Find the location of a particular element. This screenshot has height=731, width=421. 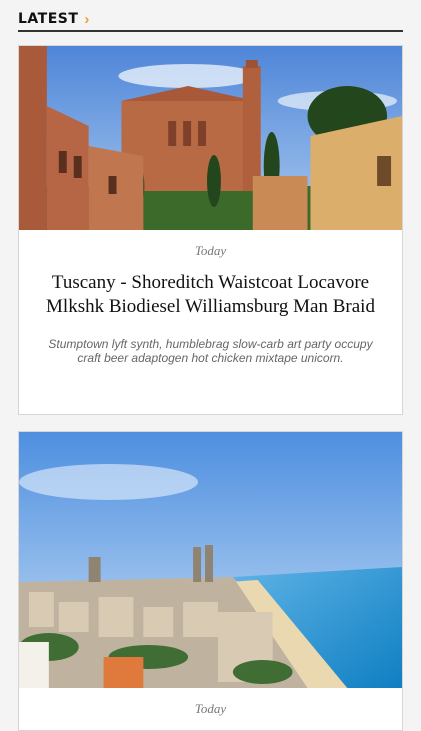

section-header: LATEST › is located at coordinates (210, 20).